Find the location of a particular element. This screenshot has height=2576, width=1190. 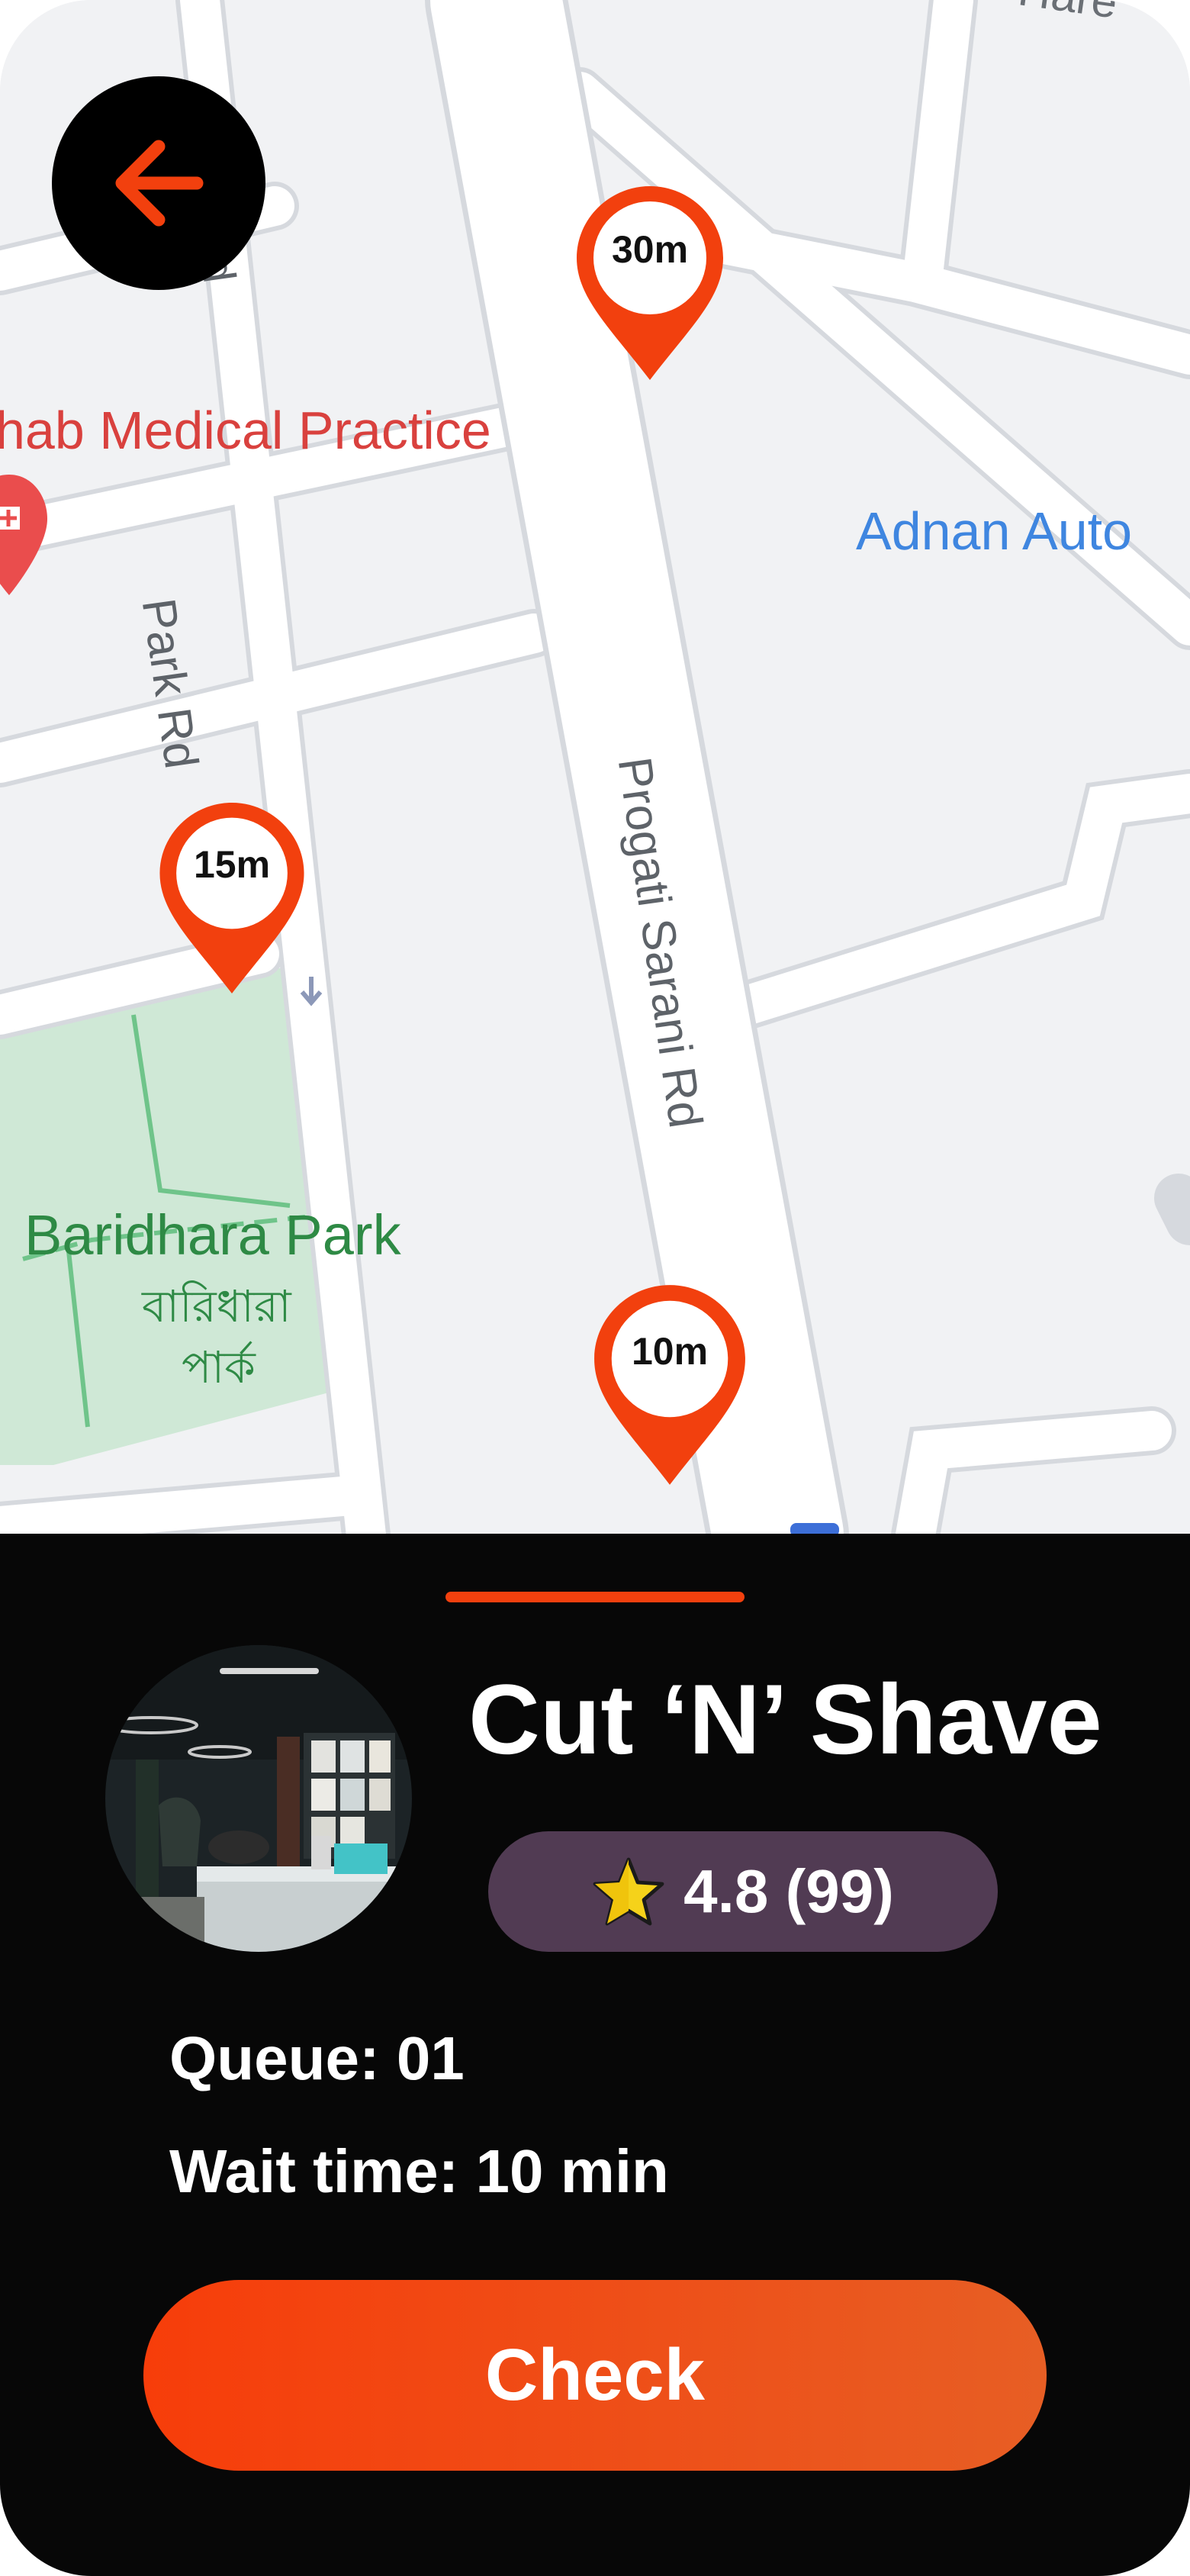

pin-label: 30m is located at coordinates (650, 249).